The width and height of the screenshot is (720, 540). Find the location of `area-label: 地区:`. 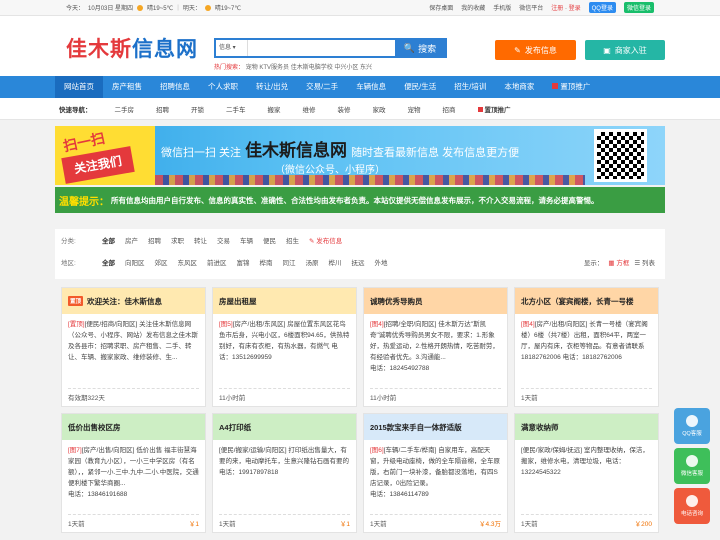

area-label: 地区: is located at coordinates (68, 263).